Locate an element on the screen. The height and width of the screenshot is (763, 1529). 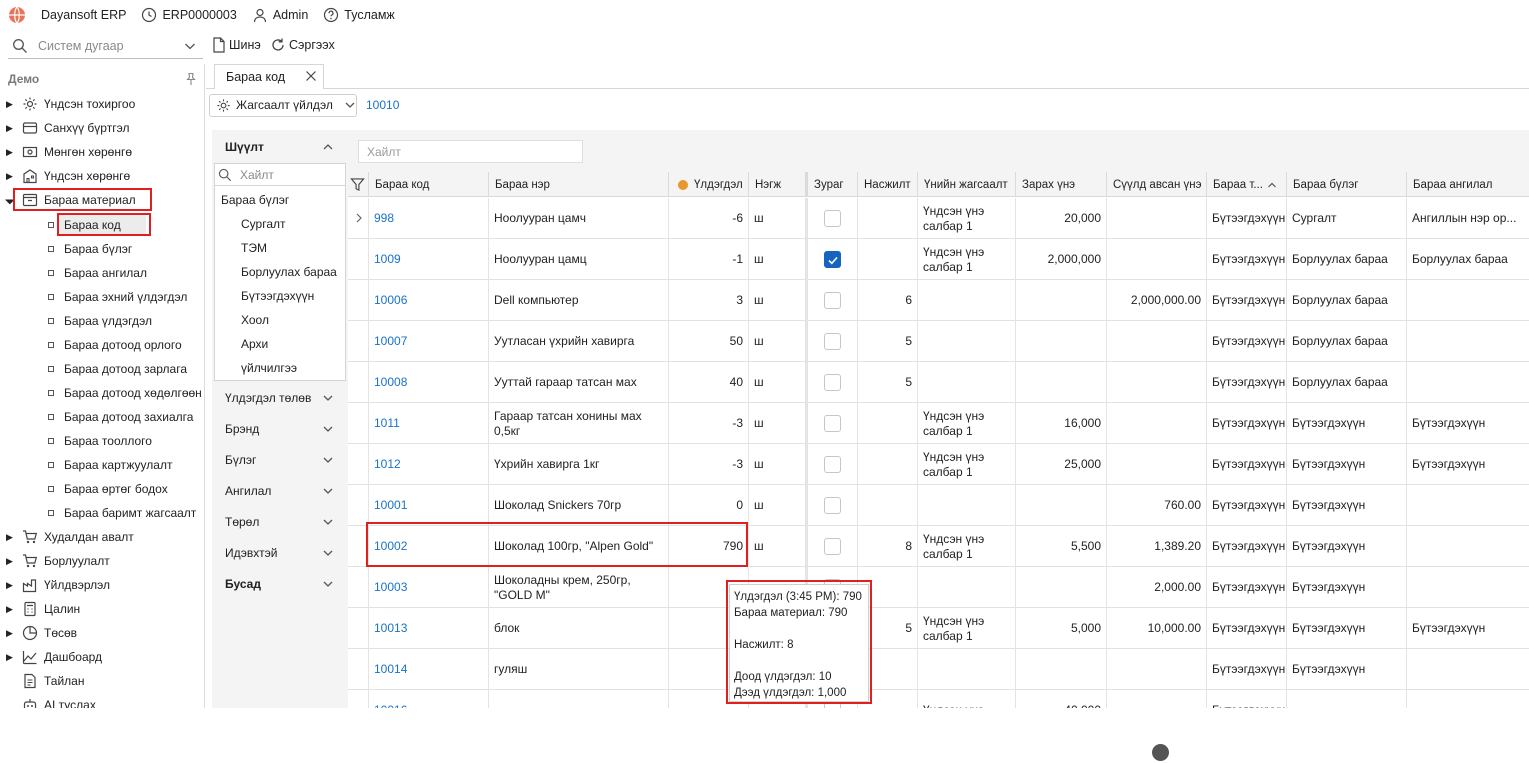
sidebar-item-budget: ▶ Төсөв is located at coordinates (102, 633).